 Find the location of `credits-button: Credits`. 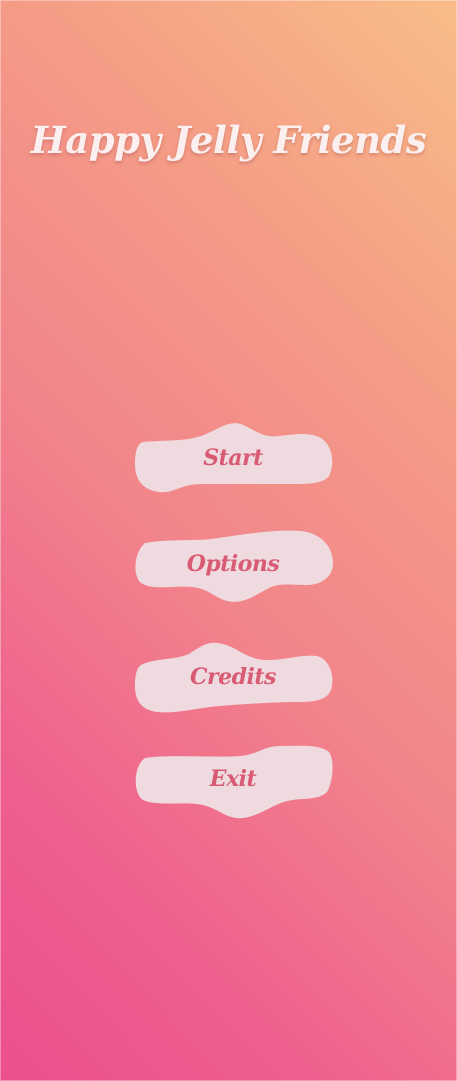

credits-button: Credits is located at coordinates (233, 678).